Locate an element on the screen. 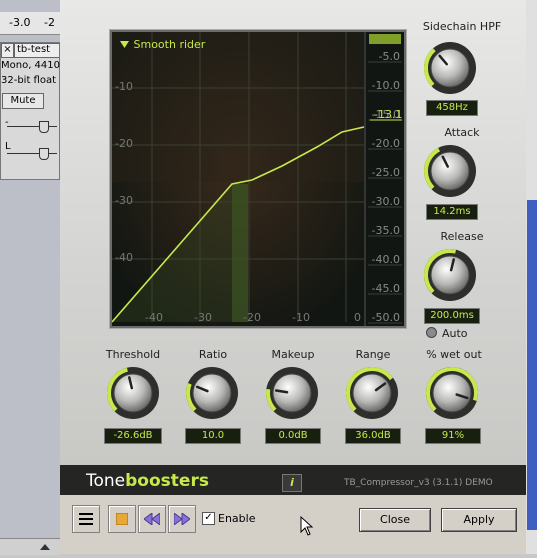 The height and width of the screenshot is (558, 537). x-tick-label: -10 is located at coordinates (301, 317).